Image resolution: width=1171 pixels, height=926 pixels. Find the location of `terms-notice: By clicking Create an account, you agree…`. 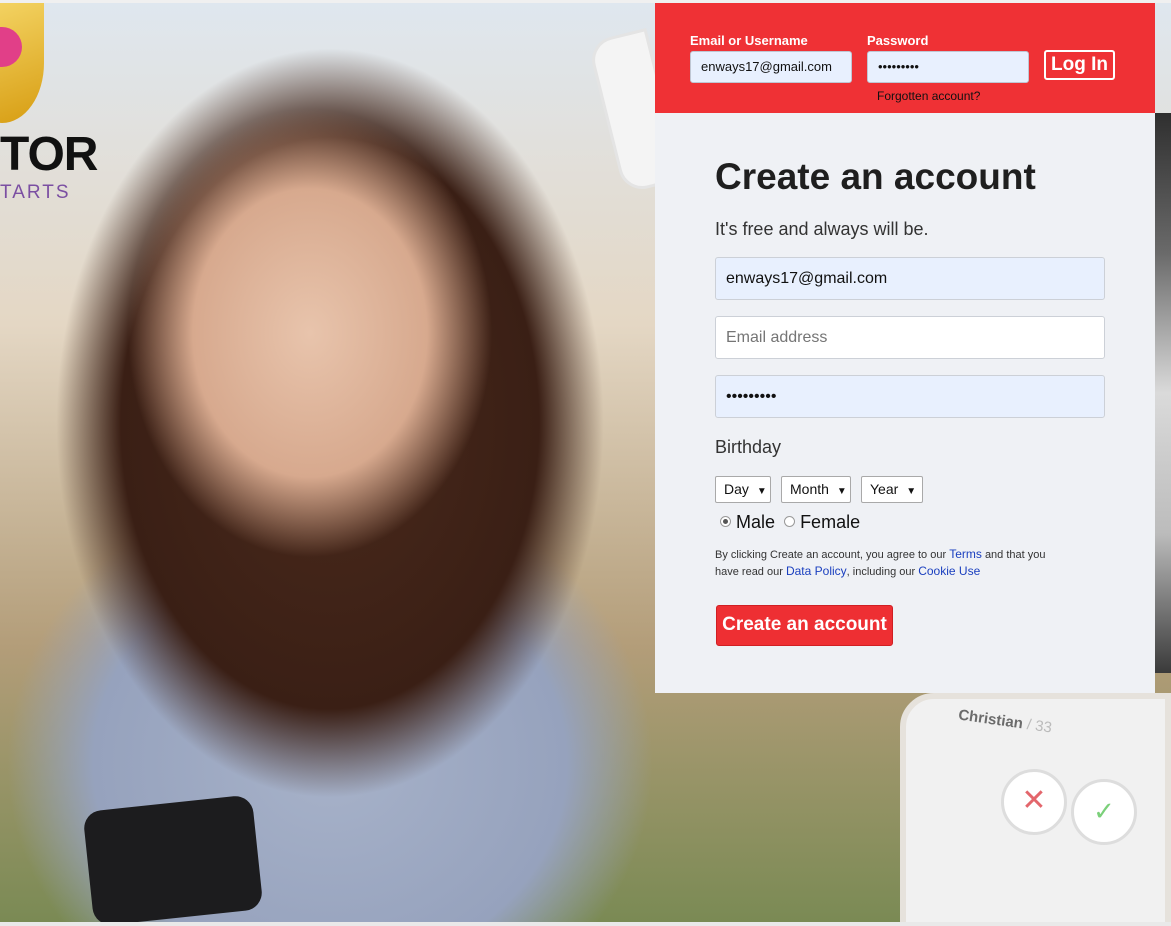

terms-notice: By clicking Create an account, you agree… is located at coordinates (880, 562).